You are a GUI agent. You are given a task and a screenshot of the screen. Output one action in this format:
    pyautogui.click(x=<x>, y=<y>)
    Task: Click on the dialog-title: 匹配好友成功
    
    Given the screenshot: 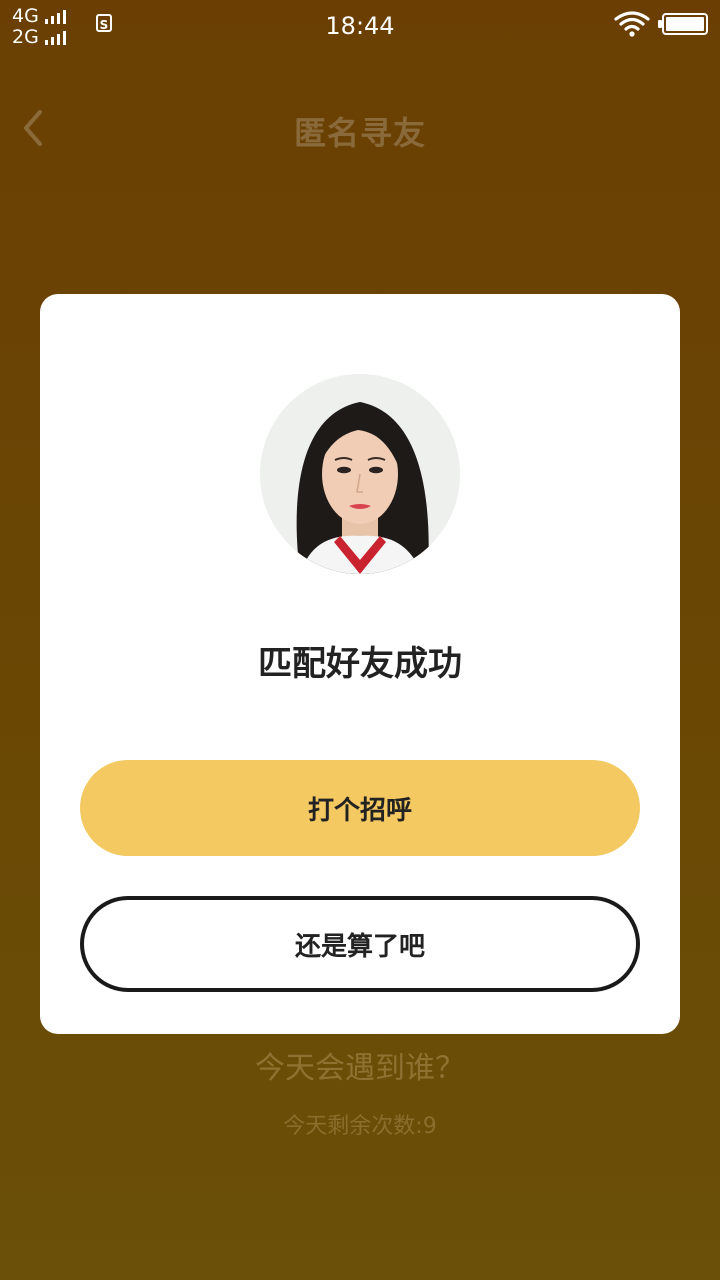 What is the action you would take?
    pyautogui.click(x=360, y=664)
    